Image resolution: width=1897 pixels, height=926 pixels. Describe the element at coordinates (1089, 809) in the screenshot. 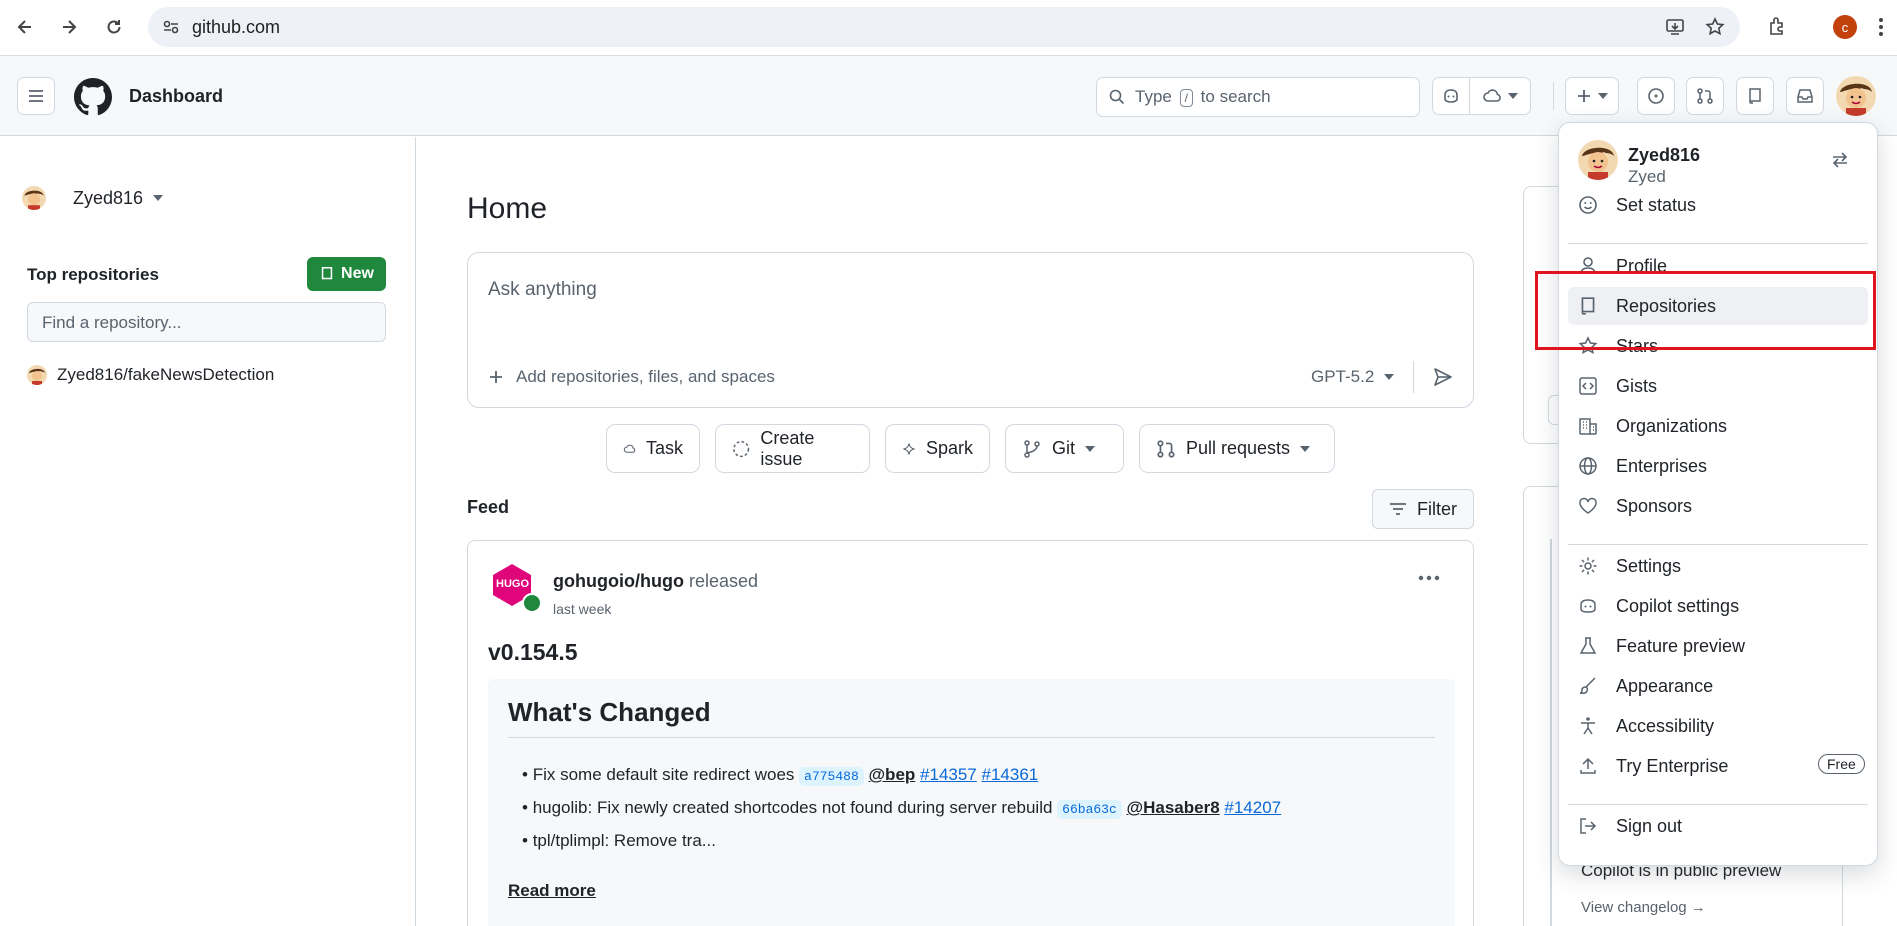

I see `commit-sha: 66ba63c` at that location.